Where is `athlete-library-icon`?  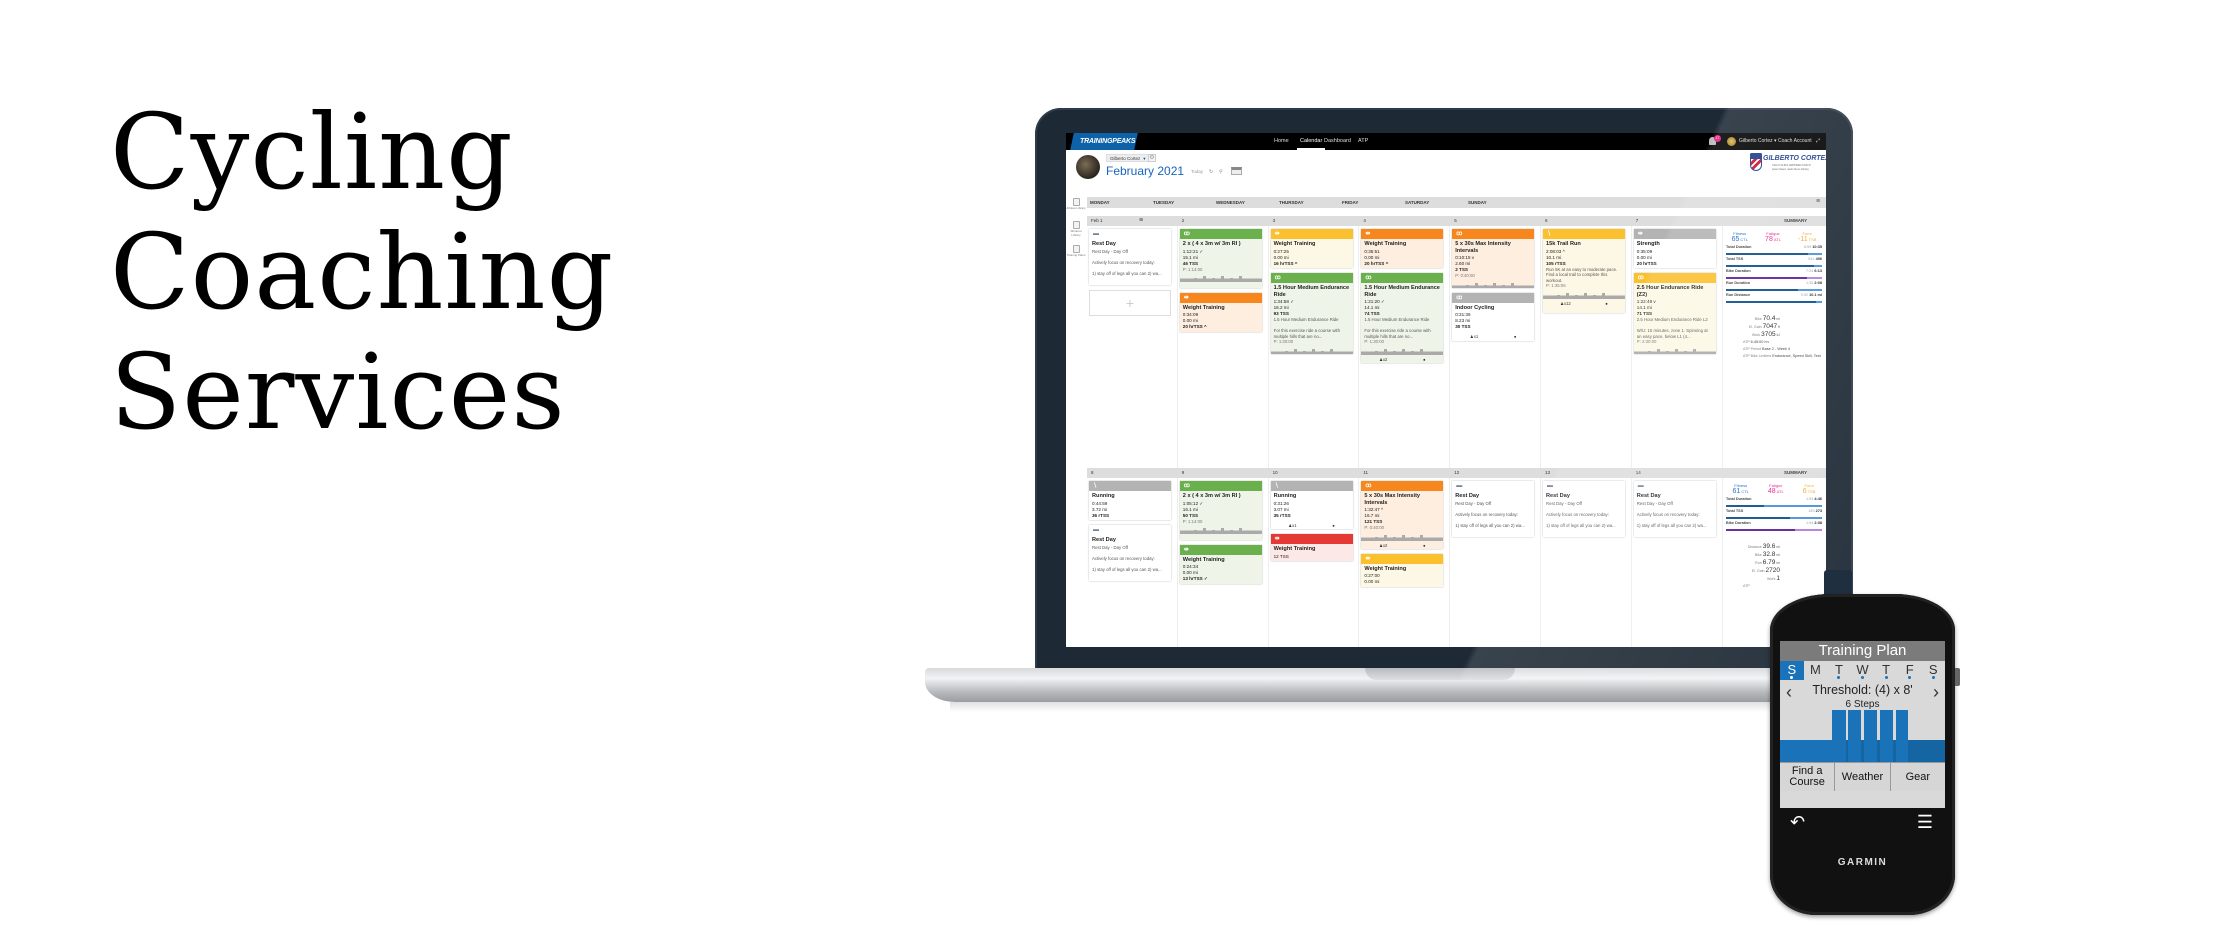
athlete-library-icon is located at coordinates (1076, 202).